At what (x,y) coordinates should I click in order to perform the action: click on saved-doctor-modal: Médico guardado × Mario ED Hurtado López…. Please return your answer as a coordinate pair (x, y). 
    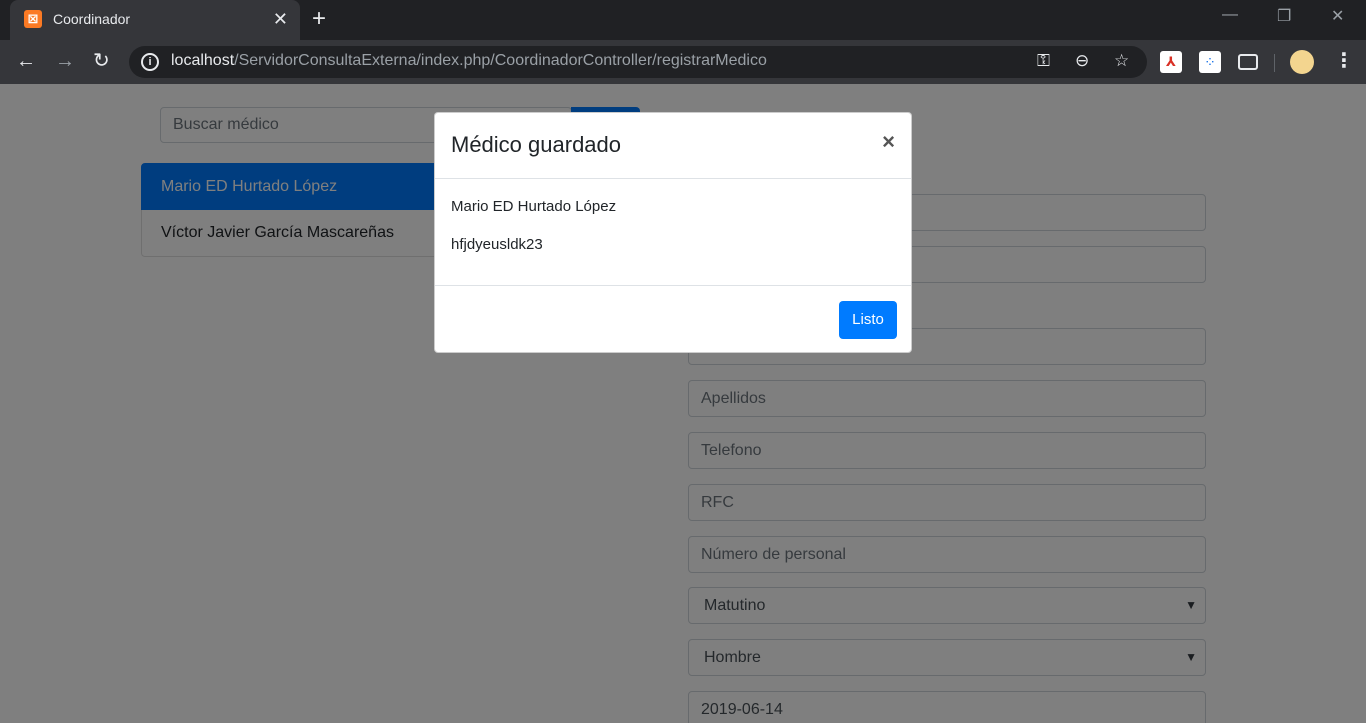
    Looking at the image, I should click on (673, 232).